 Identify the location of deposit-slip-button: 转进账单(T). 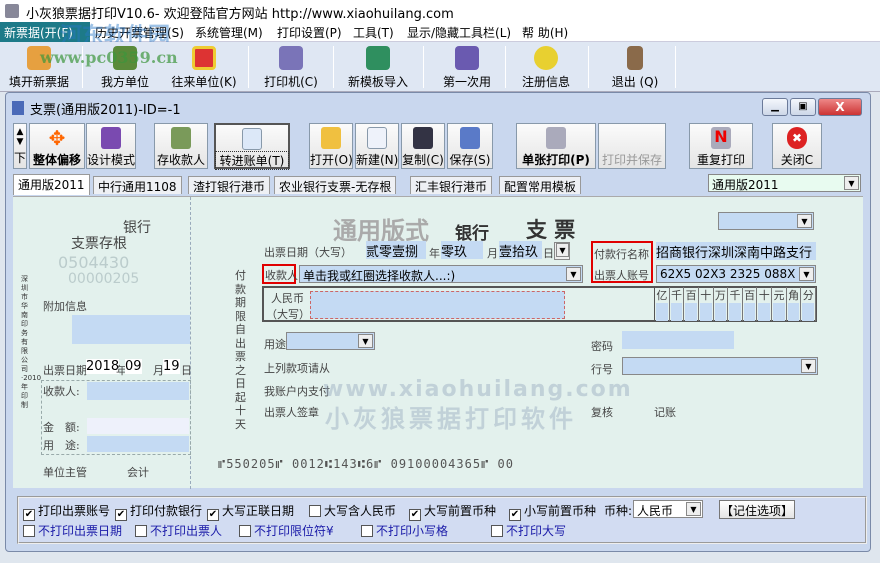
(252, 146).